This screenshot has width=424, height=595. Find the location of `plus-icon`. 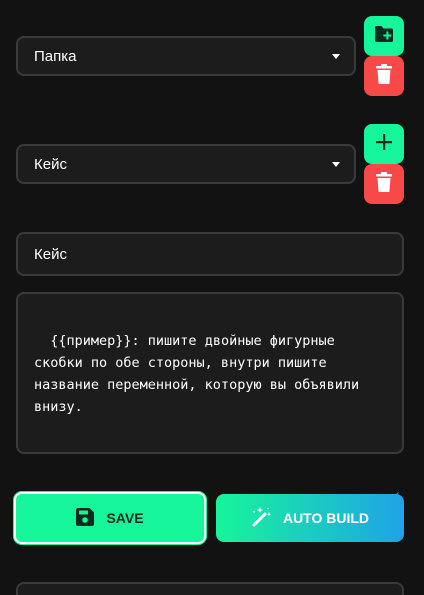

plus-icon is located at coordinates (384, 144).